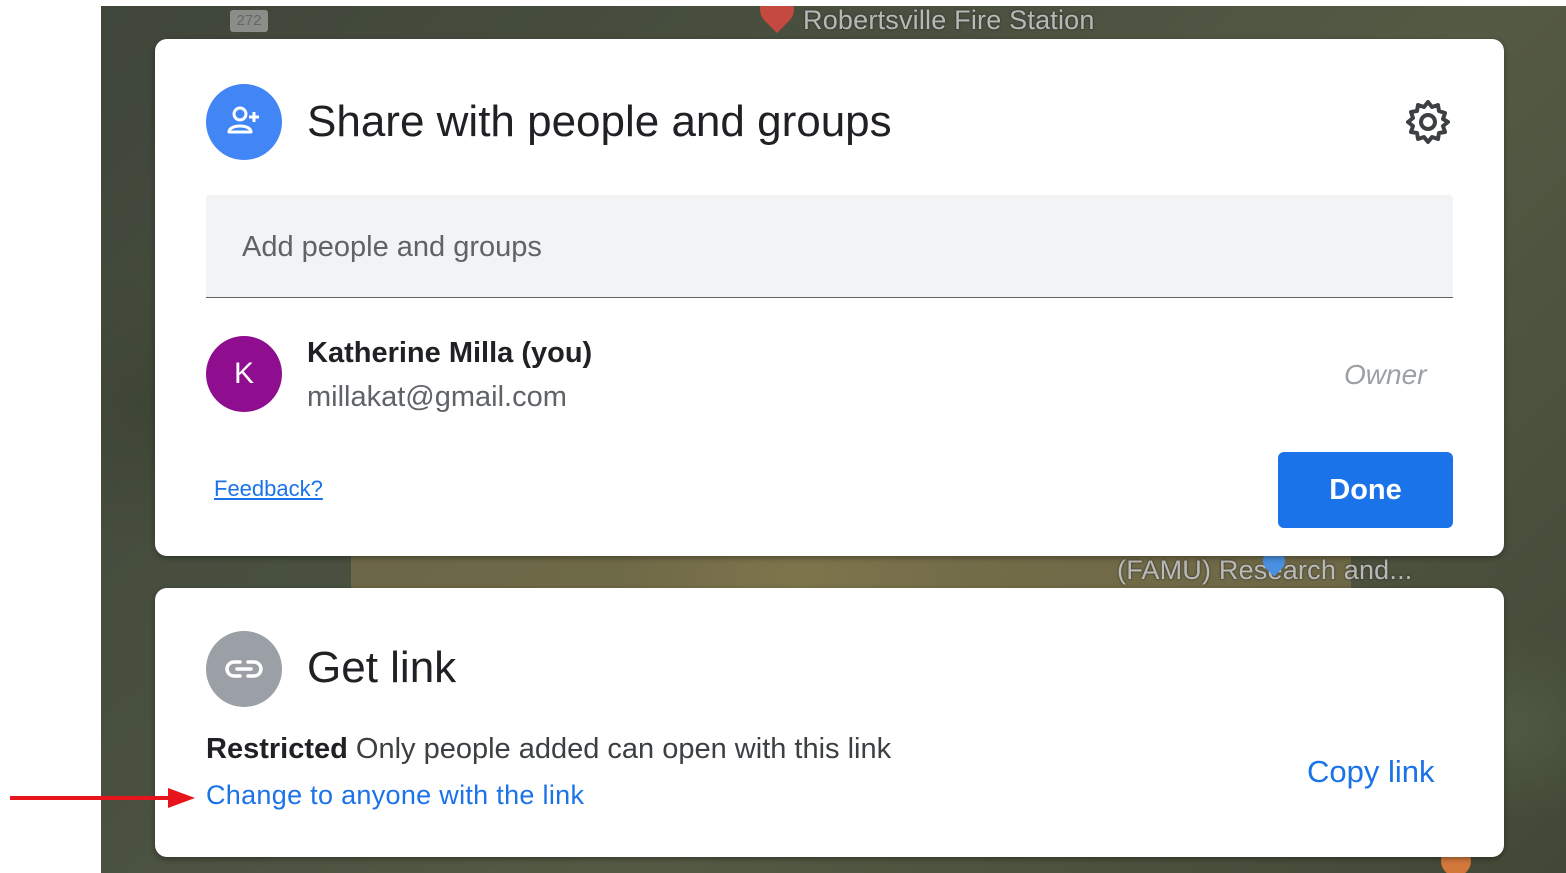 The image size is (1566, 873). Describe the element at coordinates (244, 374) in the screenshot. I see `avatar: K` at that location.